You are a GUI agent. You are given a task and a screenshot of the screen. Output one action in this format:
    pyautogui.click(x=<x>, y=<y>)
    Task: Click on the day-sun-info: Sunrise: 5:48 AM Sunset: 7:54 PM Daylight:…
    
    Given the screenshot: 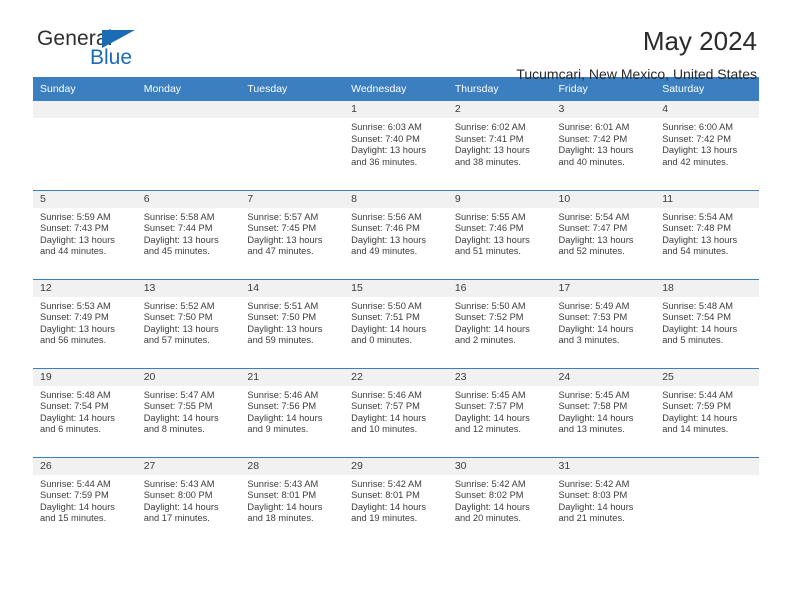 What is the action you would take?
    pyautogui.click(x=707, y=322)
    